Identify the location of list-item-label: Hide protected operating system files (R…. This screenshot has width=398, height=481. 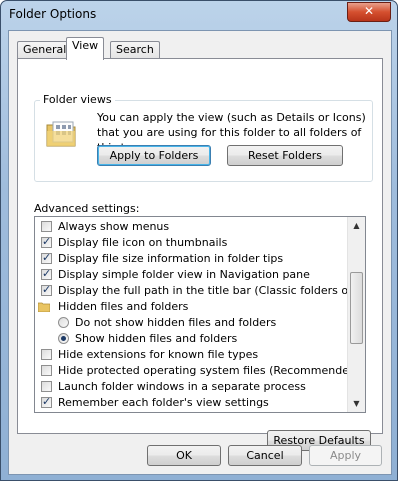
(209, 370).